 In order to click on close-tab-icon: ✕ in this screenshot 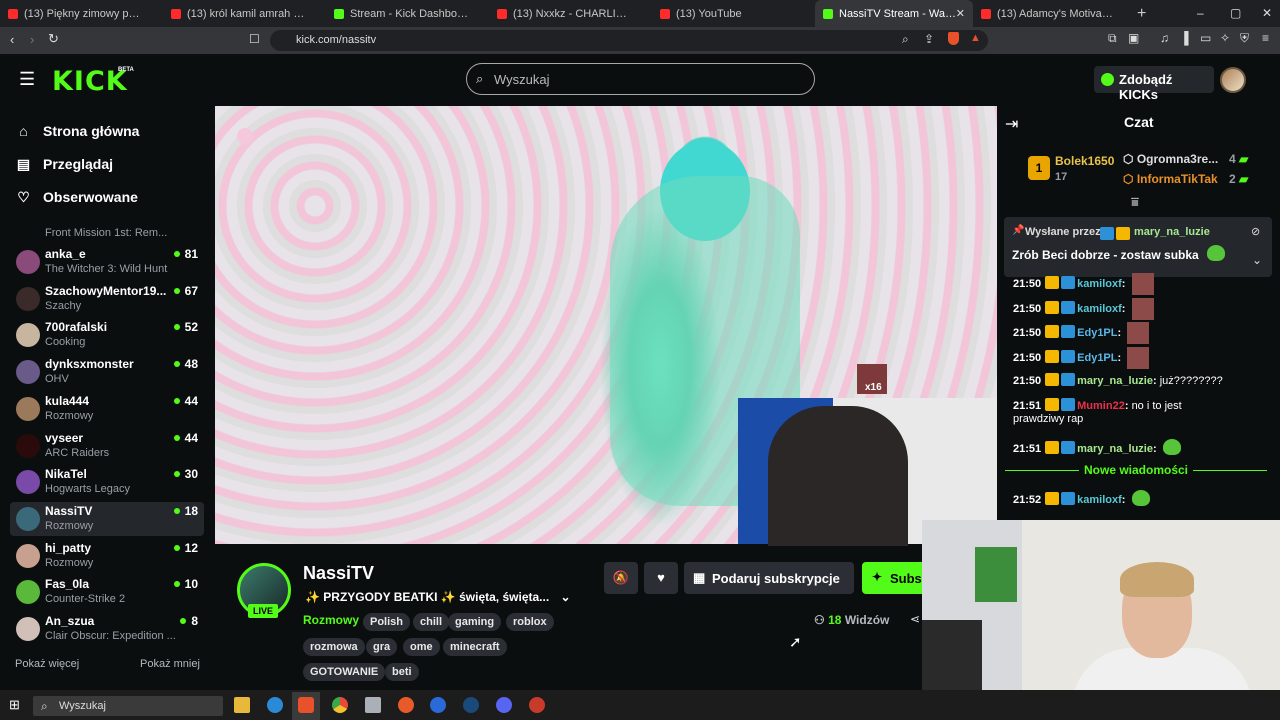, I will do `click(960, 13)`.